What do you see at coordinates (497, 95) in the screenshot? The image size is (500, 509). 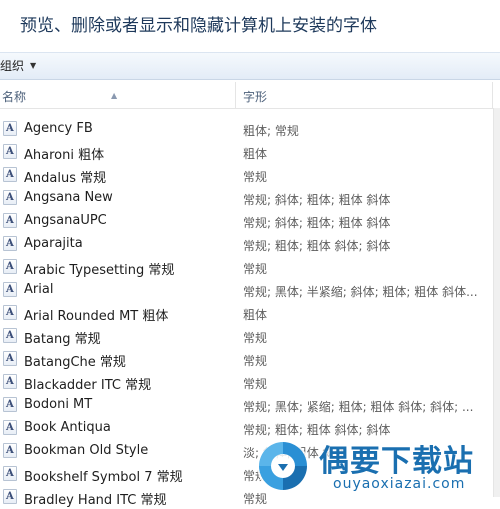 I see `column-header-extra` at bounding box center [497, 95].